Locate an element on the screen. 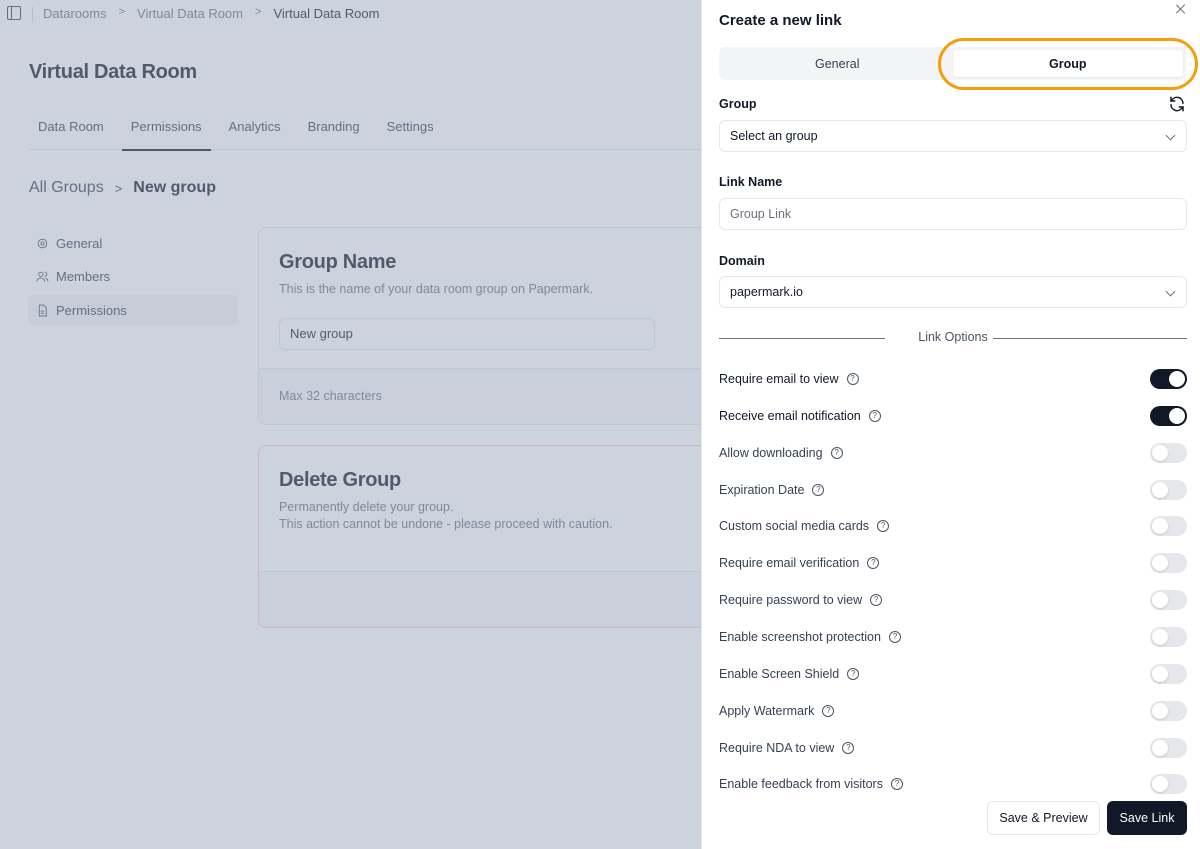  link-option-row: Enable screenshot protection? is located at coordinates (953, 637).